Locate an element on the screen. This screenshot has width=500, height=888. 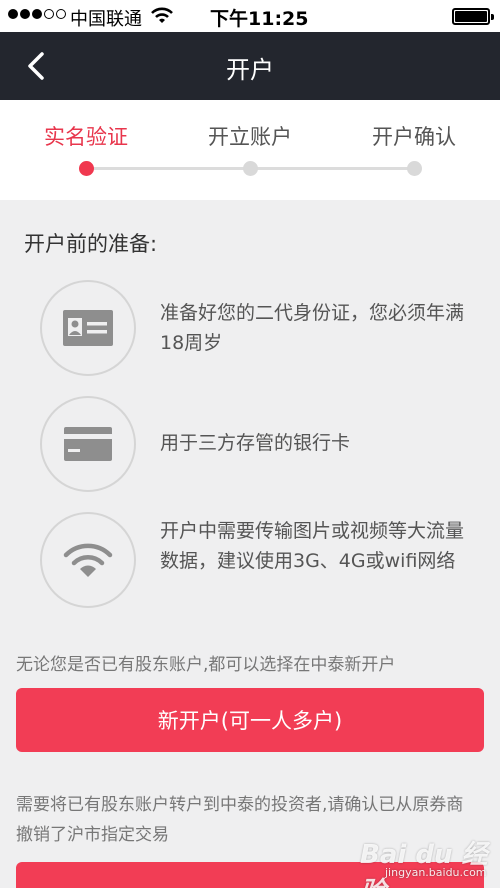
watermark-logo: Bai du 经验 is located at coordinates (424, 864).